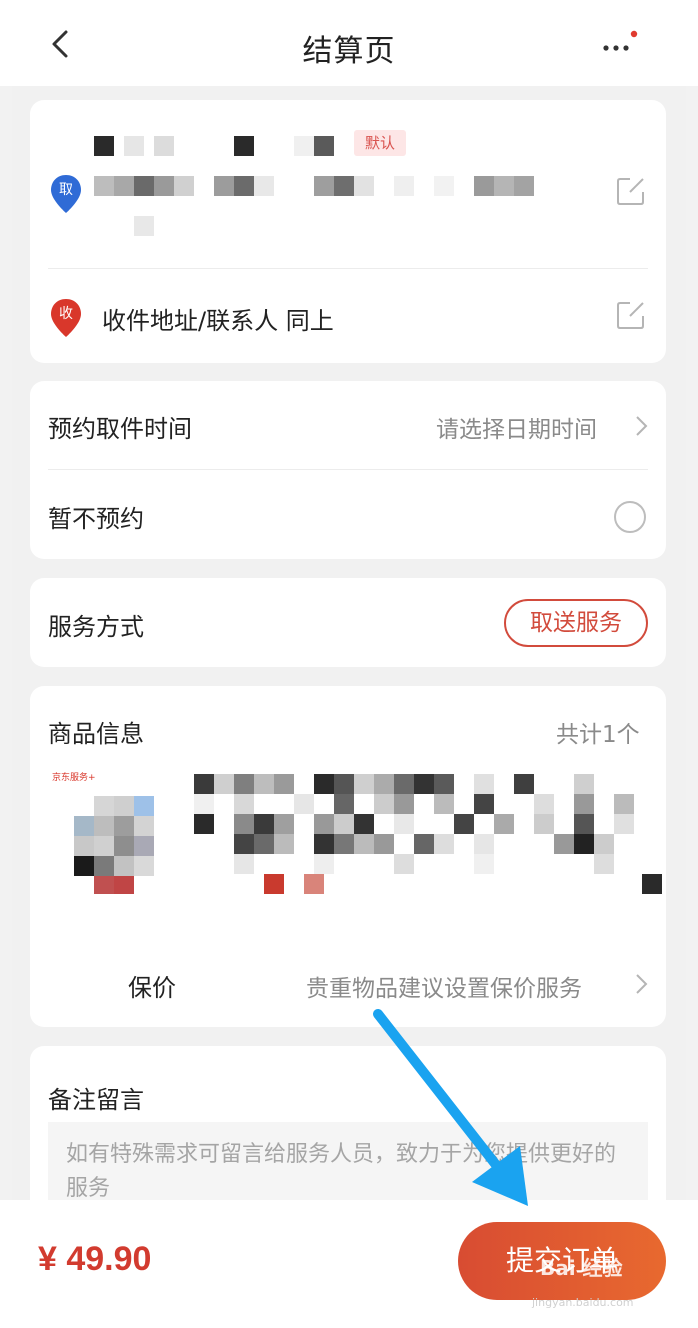 The width and height of the screenshot is (698, 1328). I want to click on receive-address-text: 收件地址/联系人 同上, so click(218, 321).